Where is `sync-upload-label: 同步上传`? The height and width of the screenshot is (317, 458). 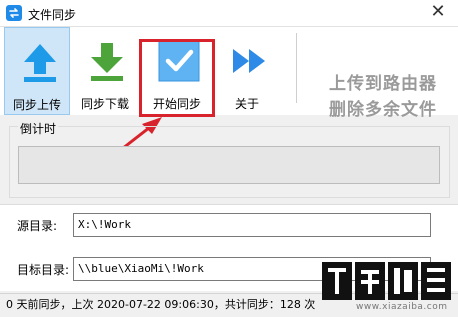
sync-upload-label: 同步上传 is located at coordinates (36, 105).